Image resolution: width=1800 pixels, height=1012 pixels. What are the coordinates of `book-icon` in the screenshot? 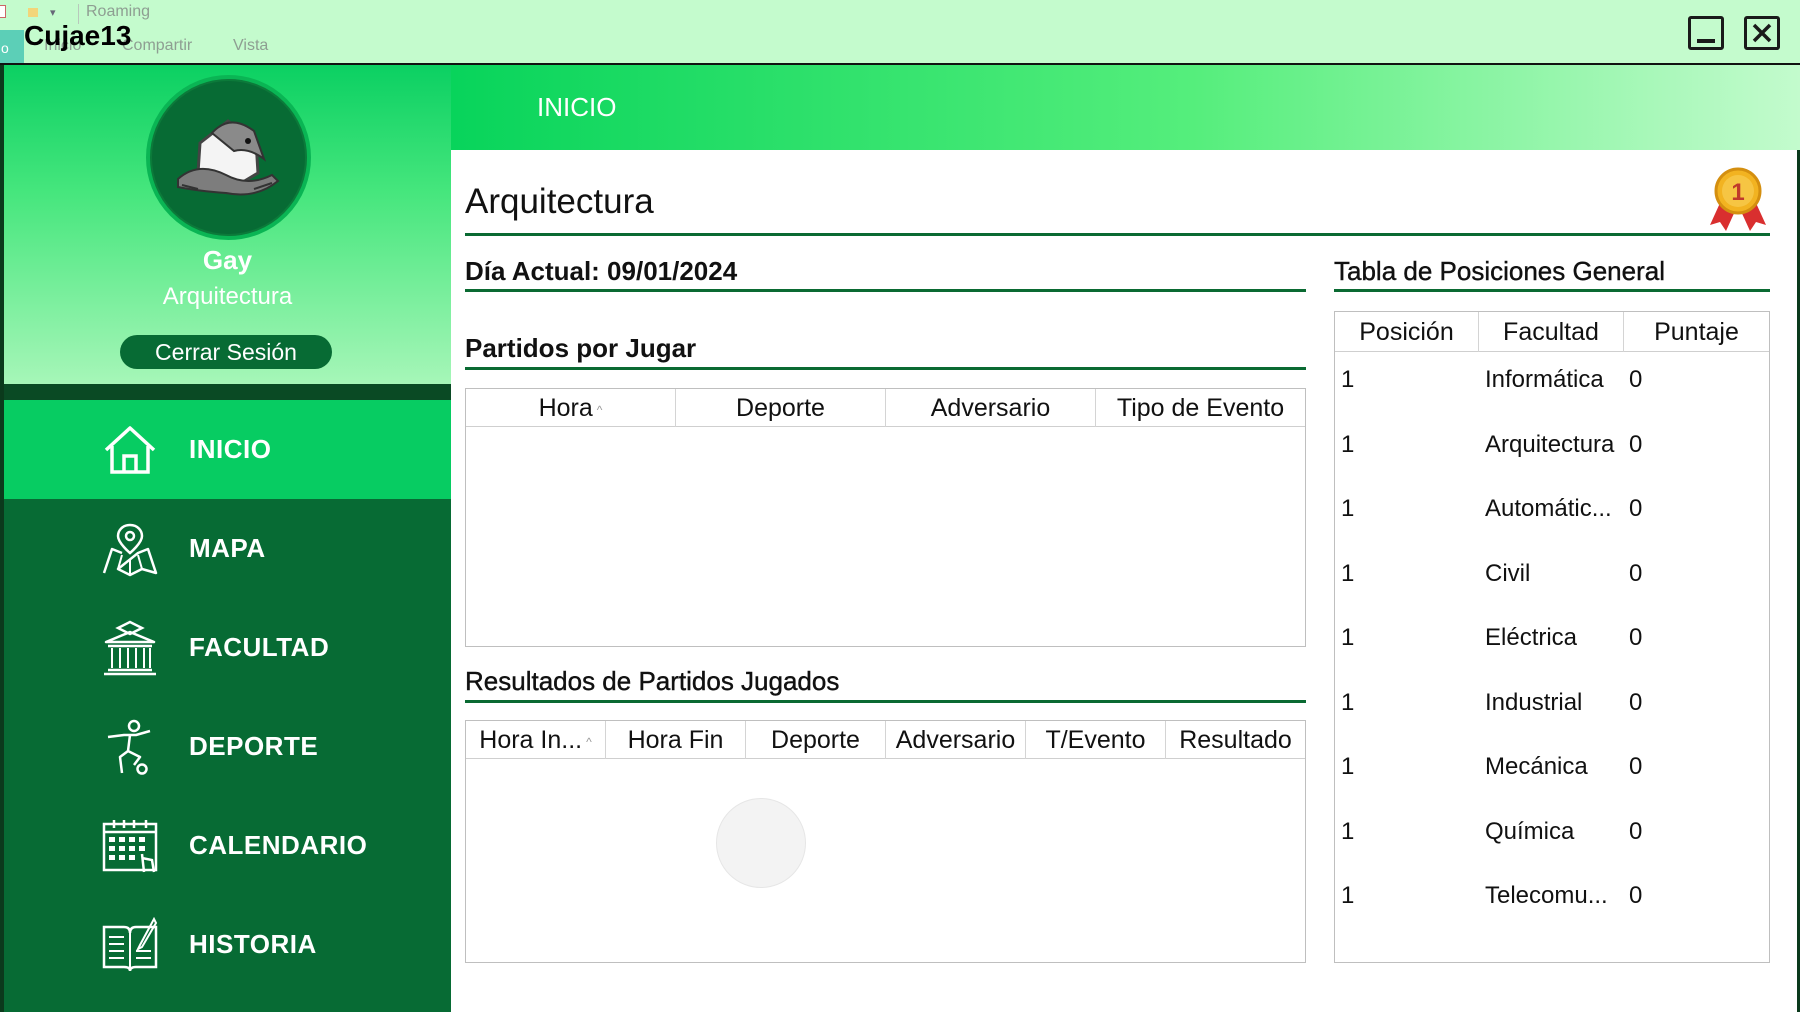 It's located at (130, 944).